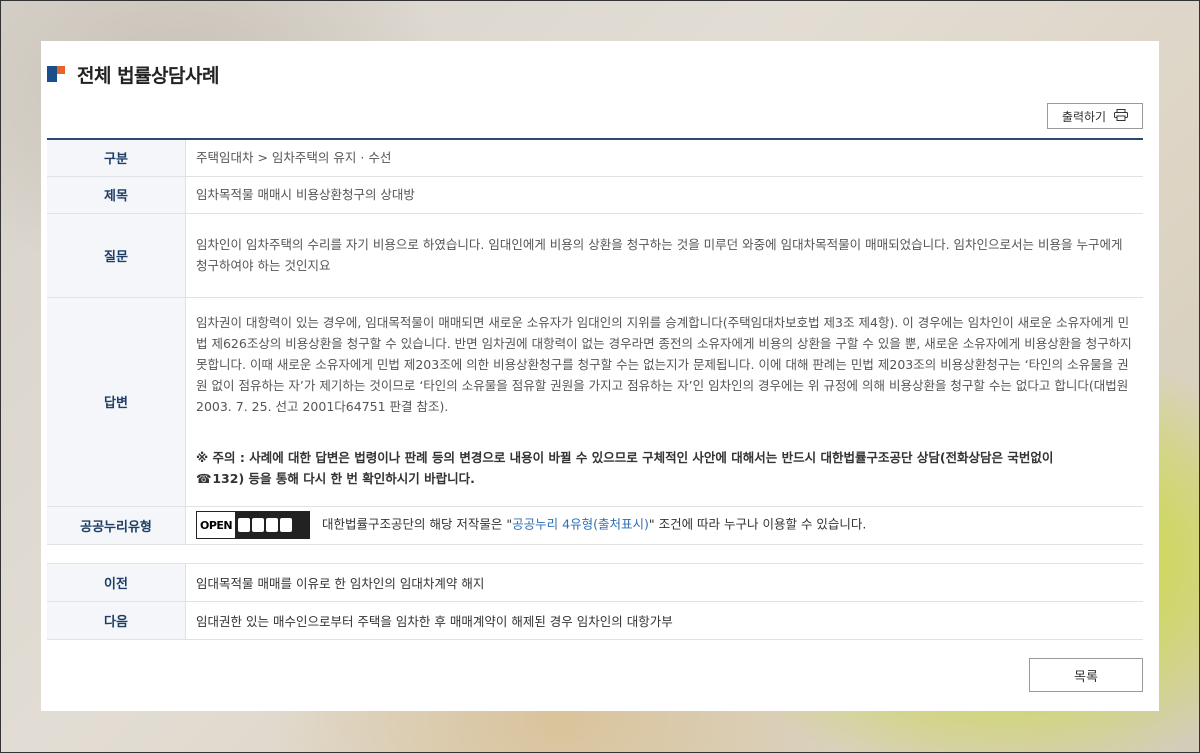  I want to click on kogl-badge-symbols, so click(272, 525).